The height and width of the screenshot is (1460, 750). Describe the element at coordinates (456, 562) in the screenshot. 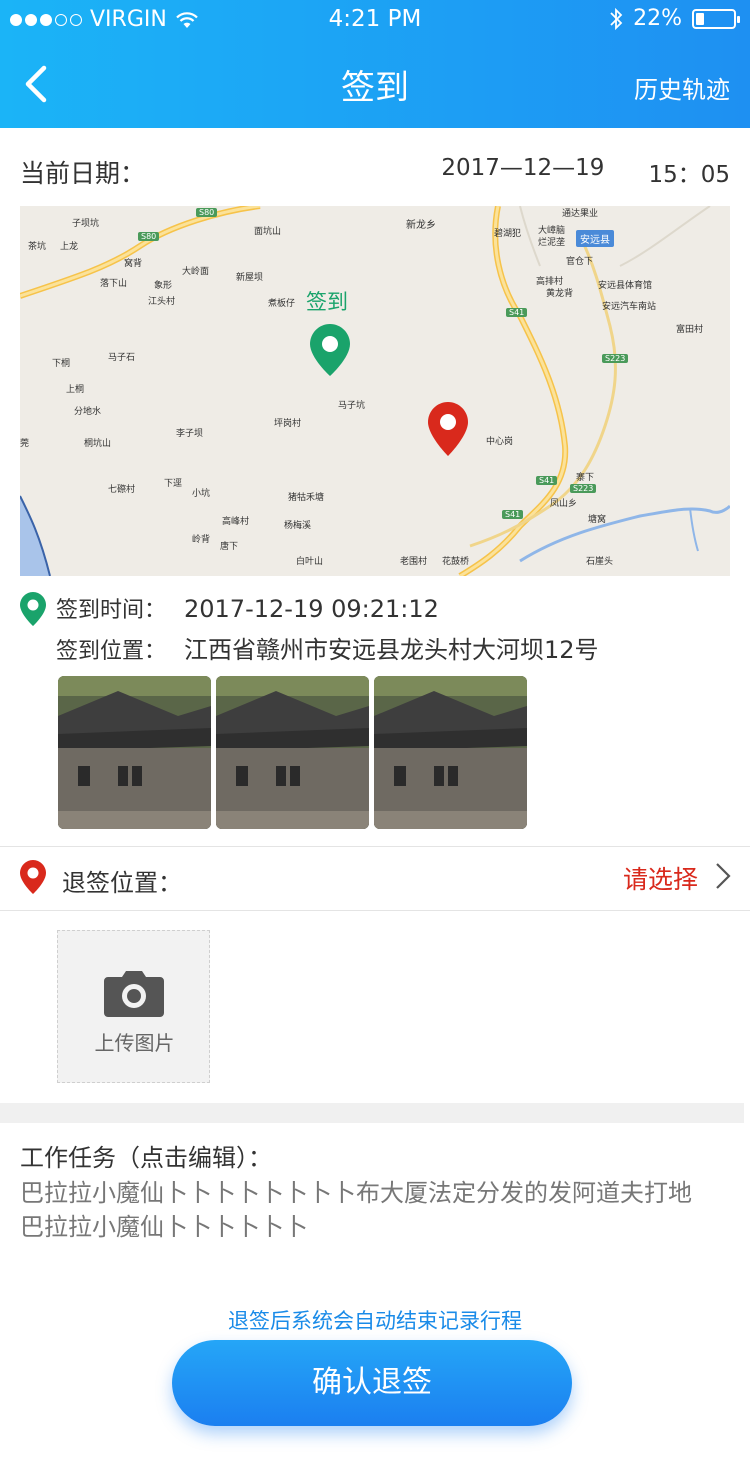

I see `map-place-label: 花鼓桥` at that location.